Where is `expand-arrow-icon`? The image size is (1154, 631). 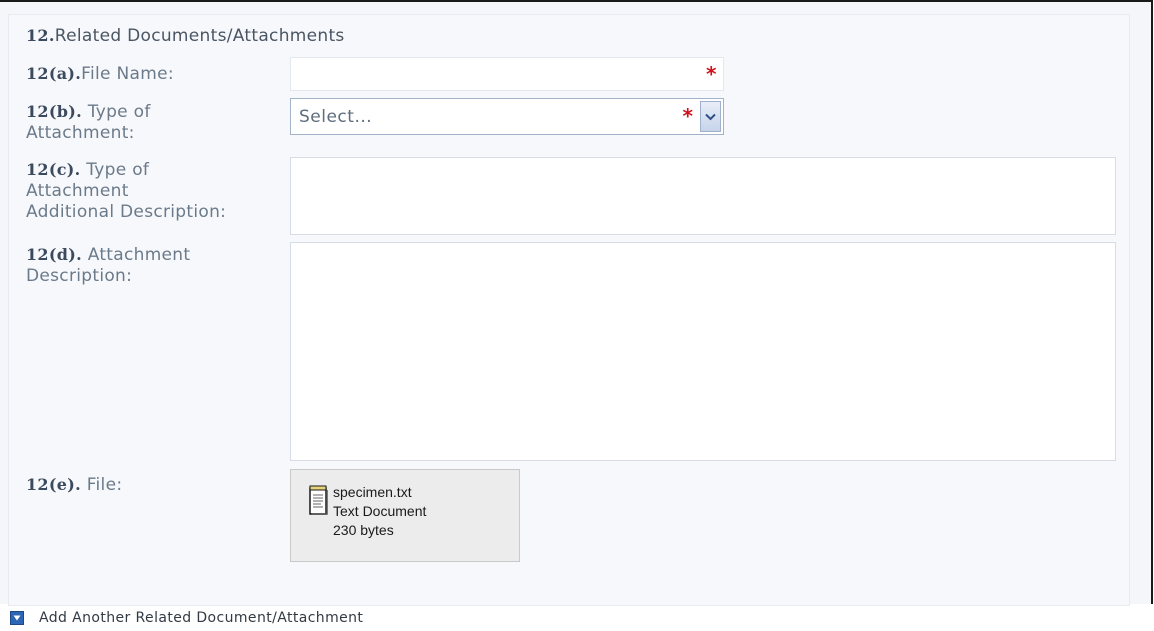 expand-arrow-icon is located at coordinates (17, 618).